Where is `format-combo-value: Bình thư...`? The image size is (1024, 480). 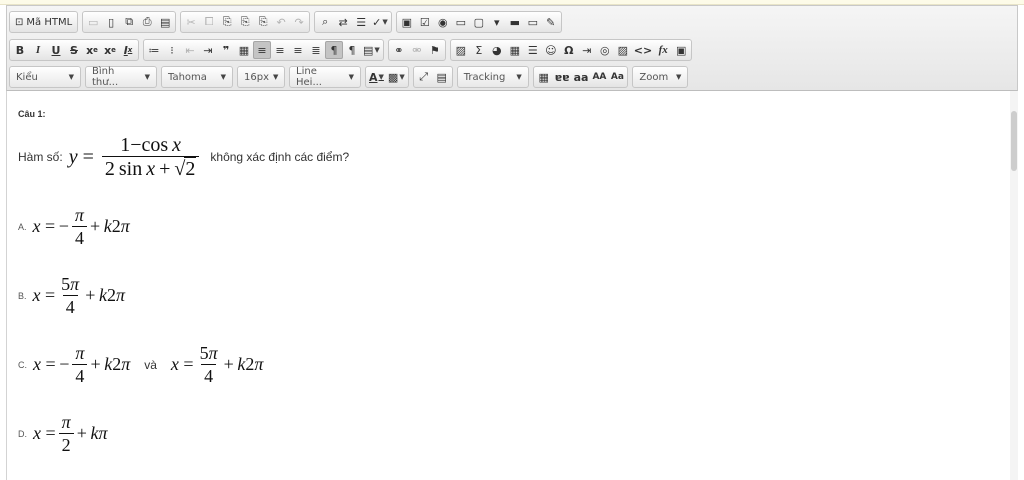
format-combo-value: Bình thư... is located at coordinates (105, 77).